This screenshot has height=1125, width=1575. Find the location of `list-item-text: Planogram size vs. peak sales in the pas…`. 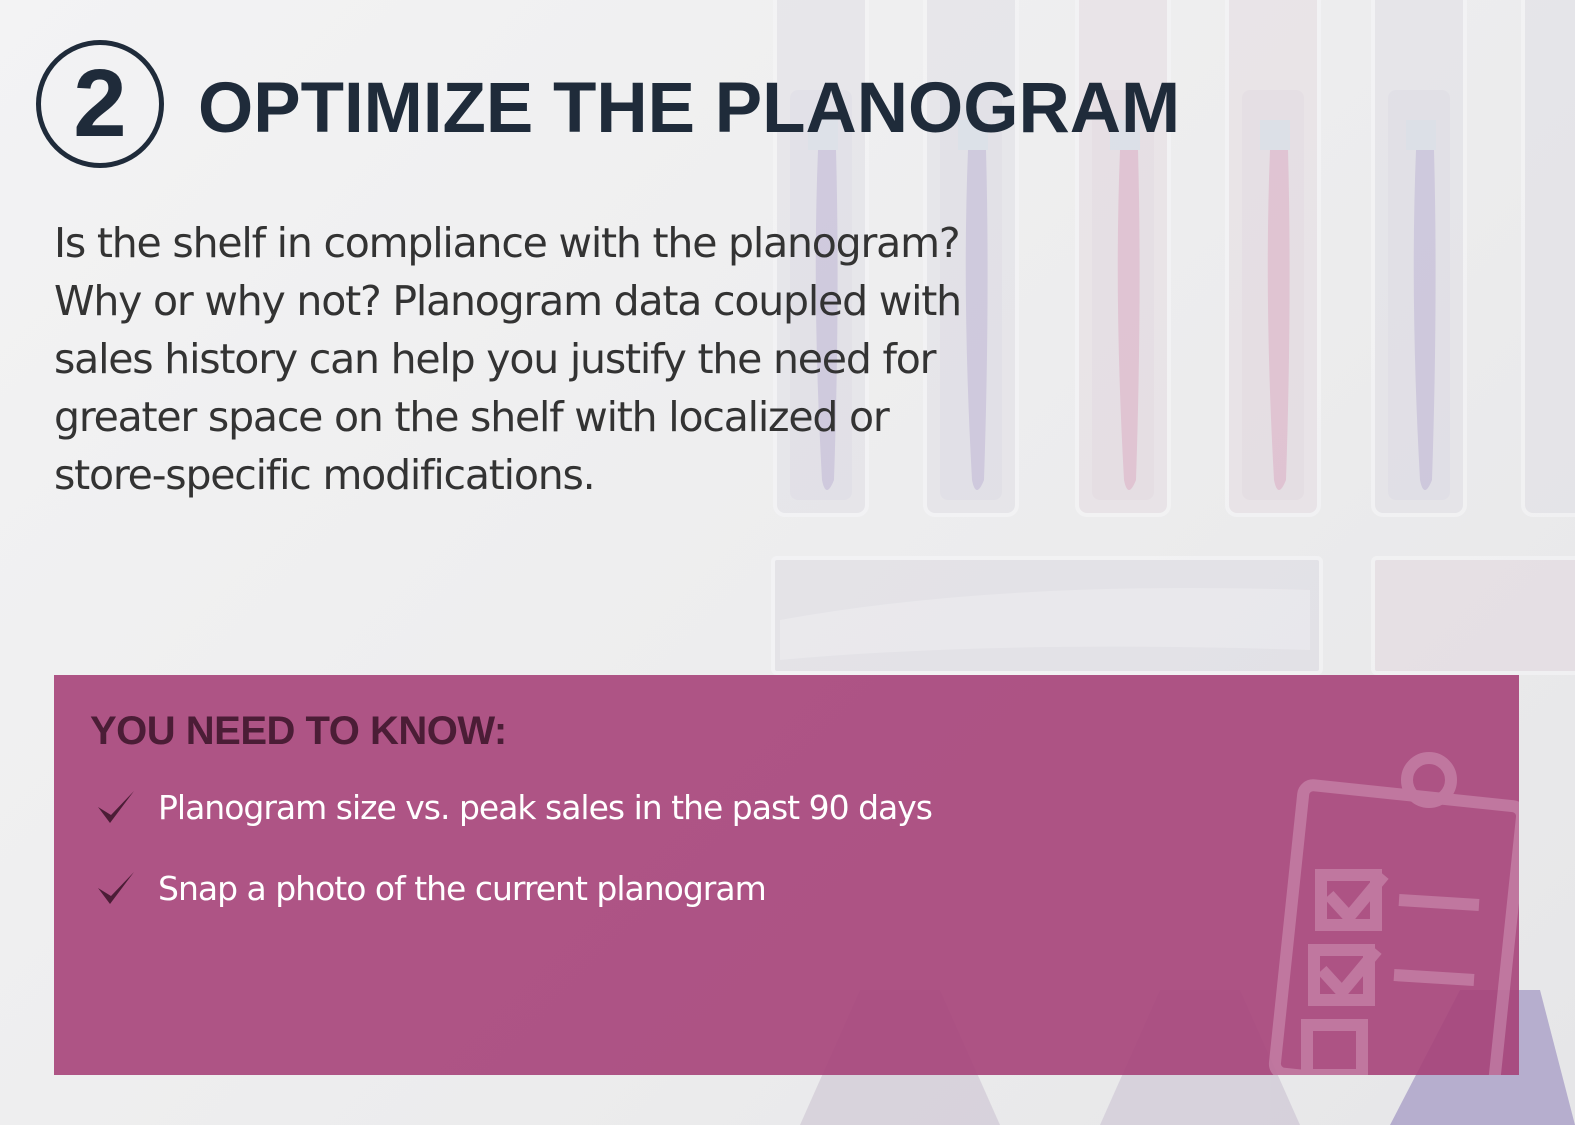

list-item-text: Planogram size vs. peak sales in the pas… is located at coordinates (545, 807).